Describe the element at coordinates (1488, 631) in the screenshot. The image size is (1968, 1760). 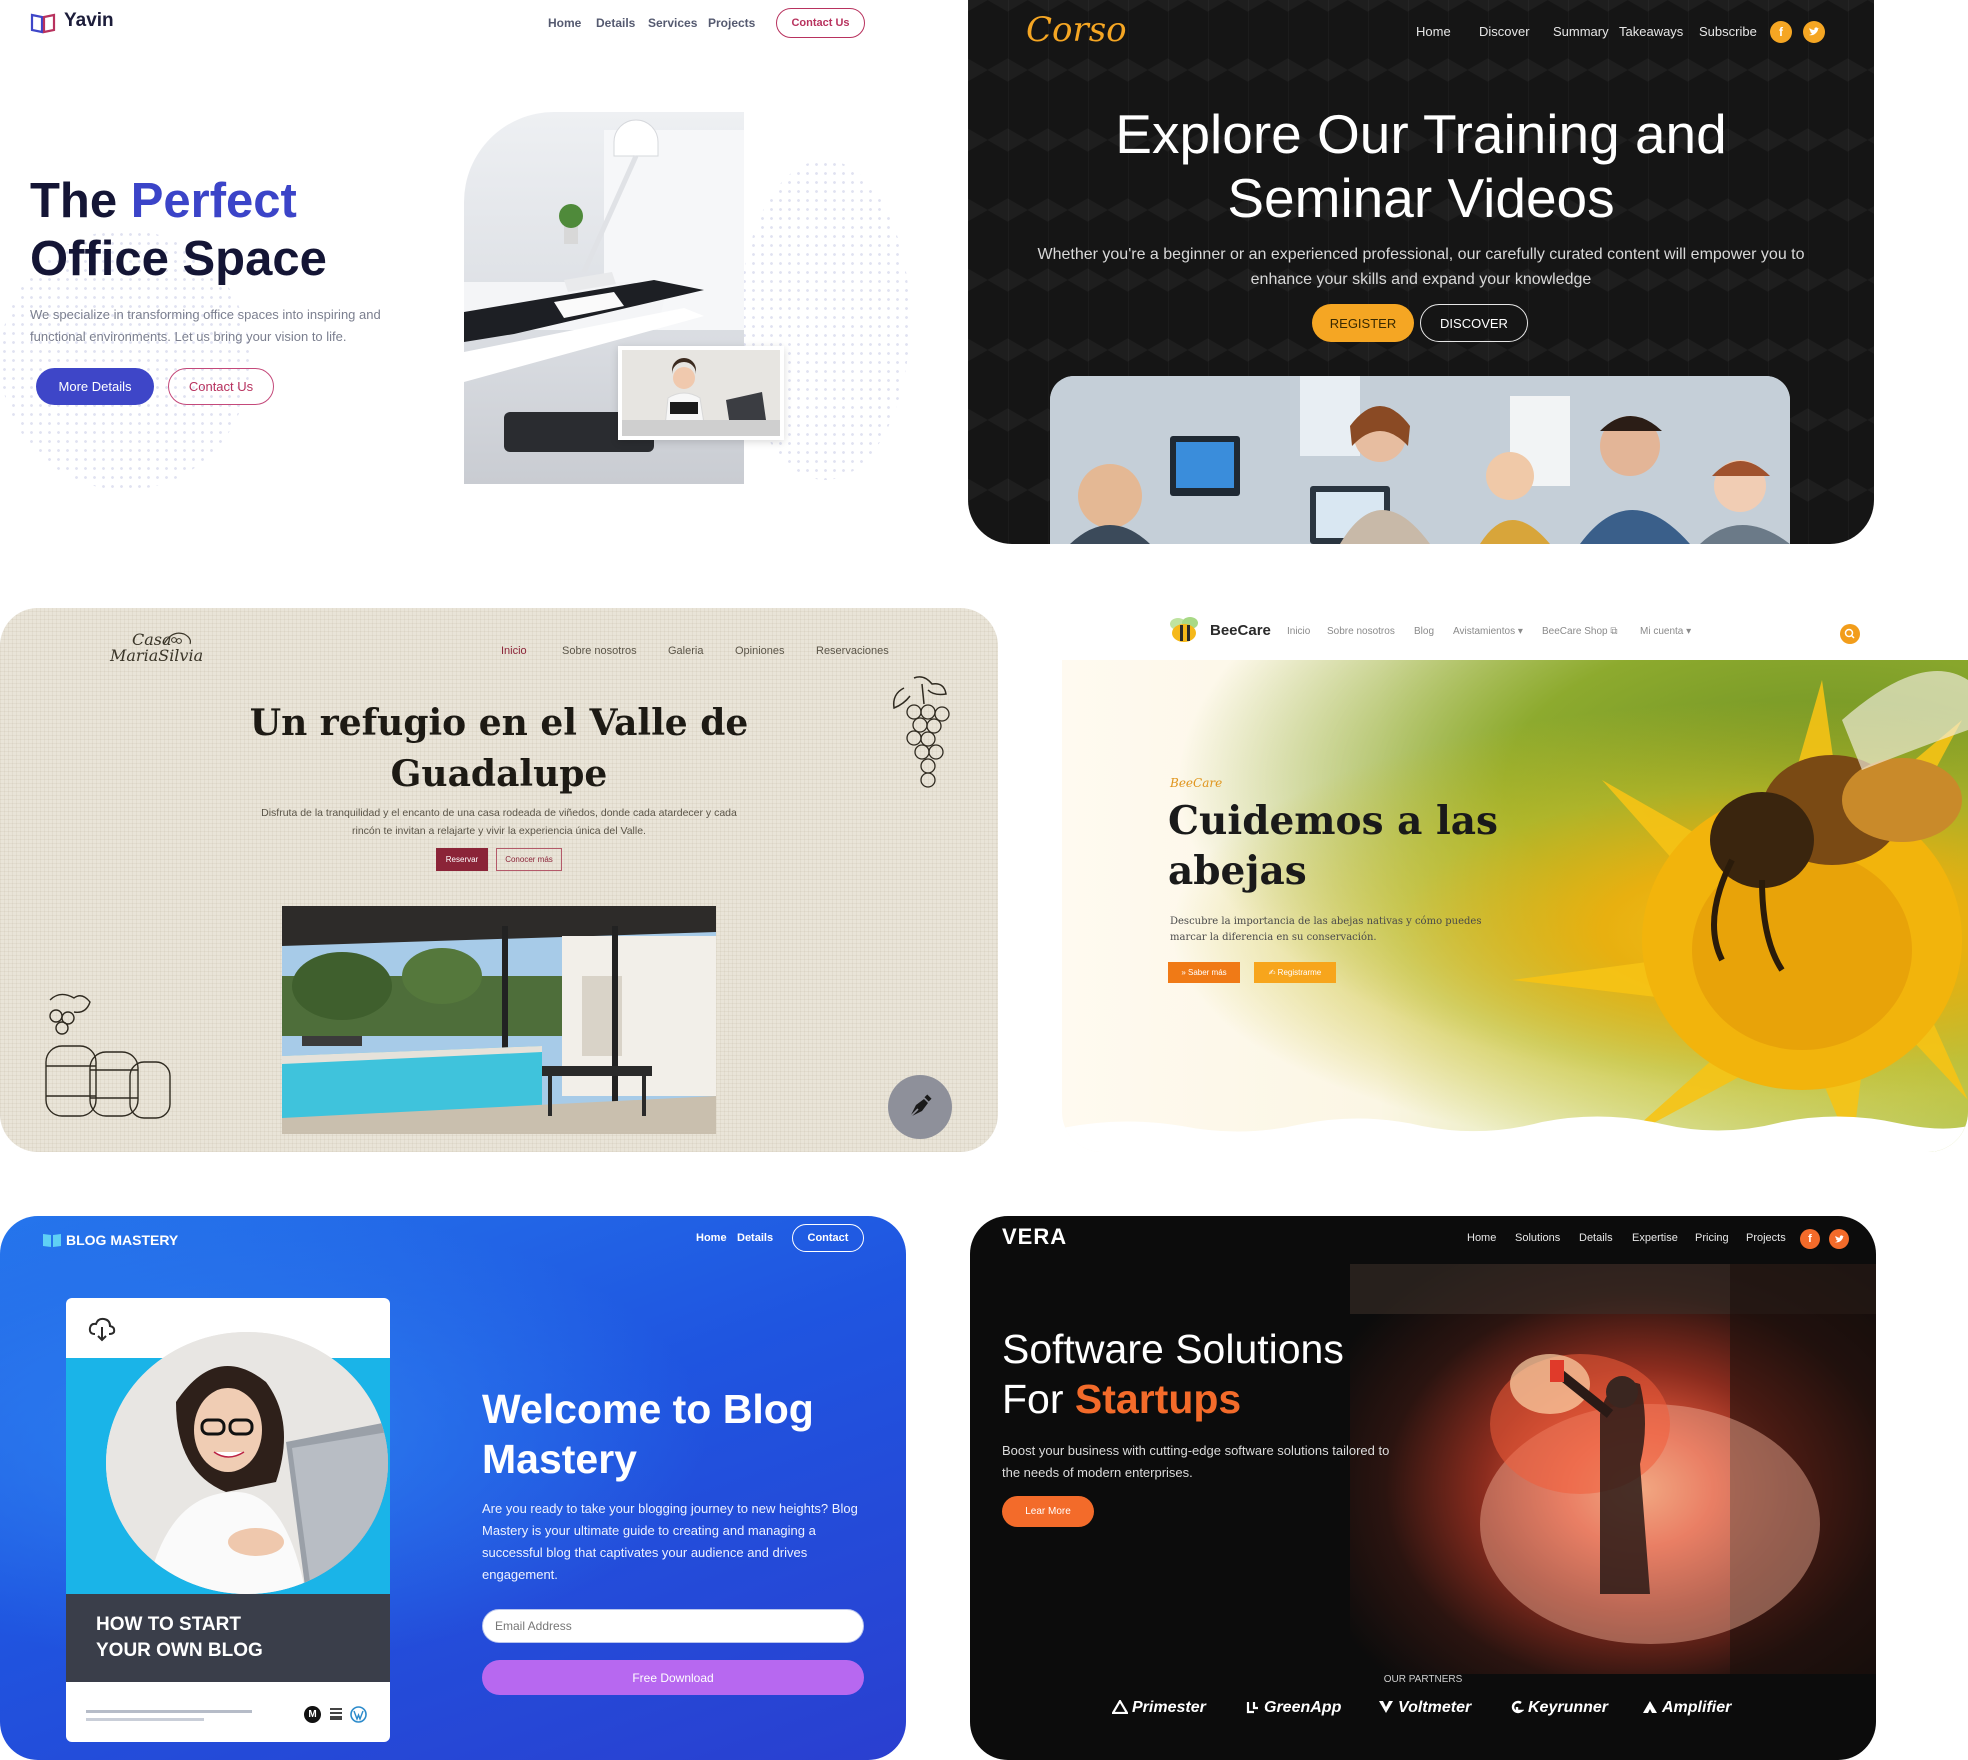
I see `nav-avistamientos: Avistamientos ▾` at that location.